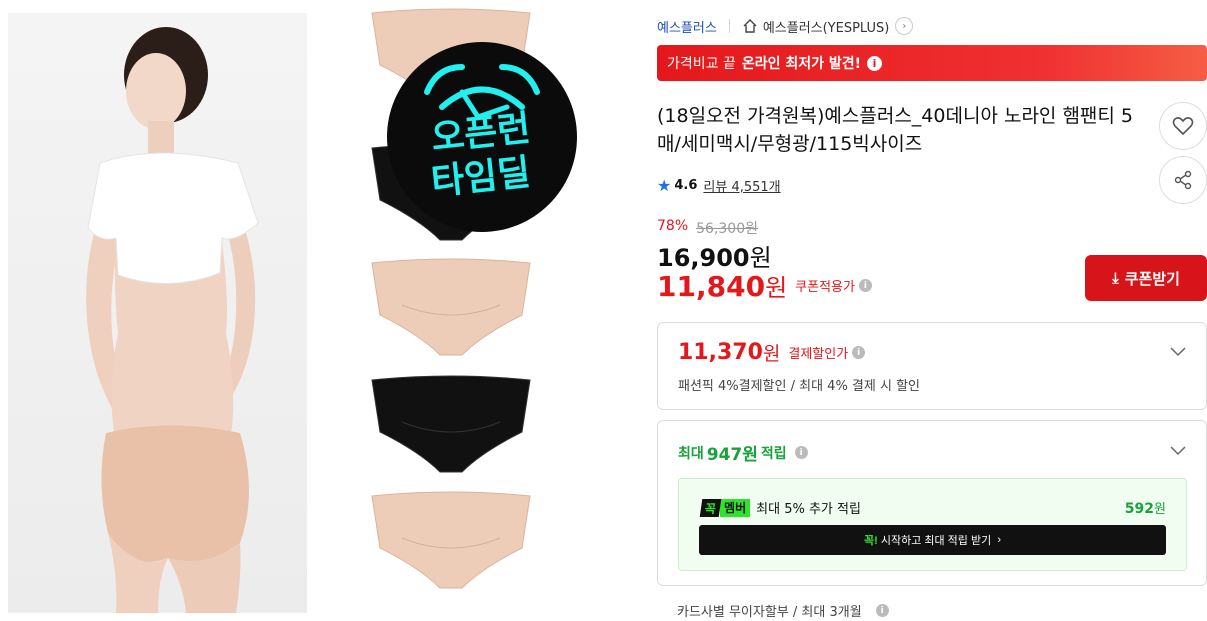  I want to click on payment-price-row: 11,370 원 결제할인가 i, so click(772, 352).